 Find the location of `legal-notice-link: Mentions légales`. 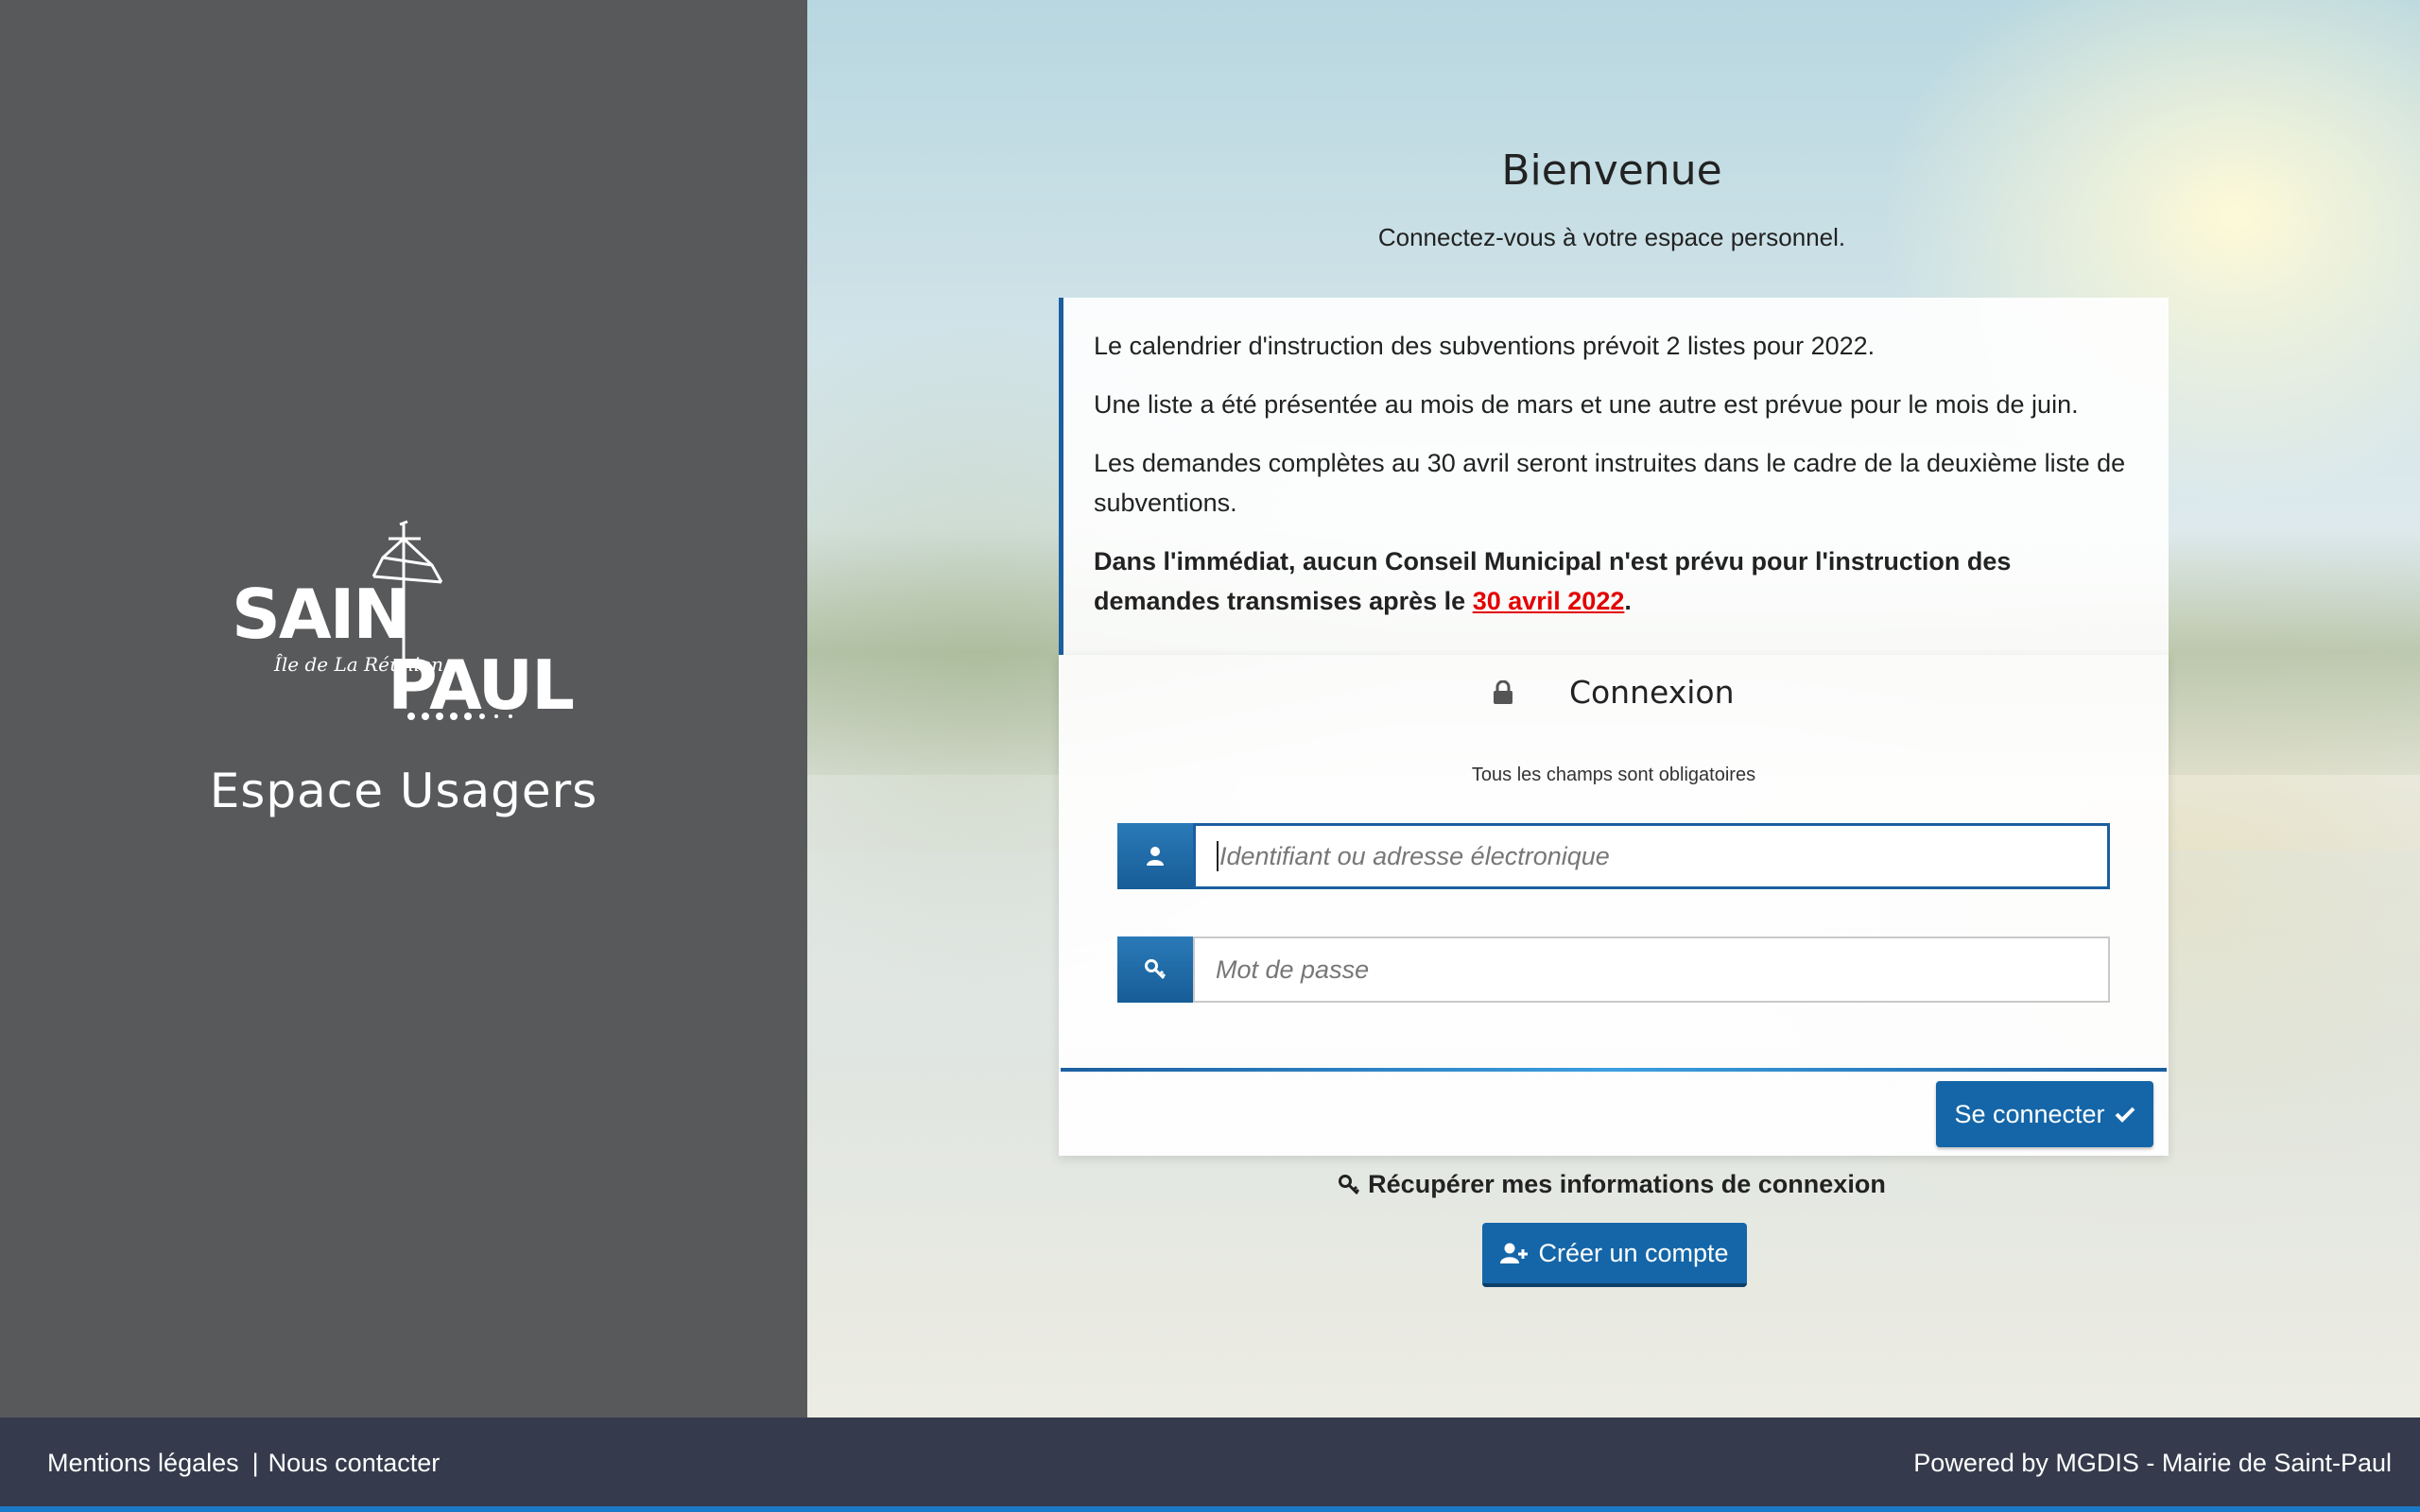

legal-notice-link: Mentions légales is located at coordinates (143, 1463).